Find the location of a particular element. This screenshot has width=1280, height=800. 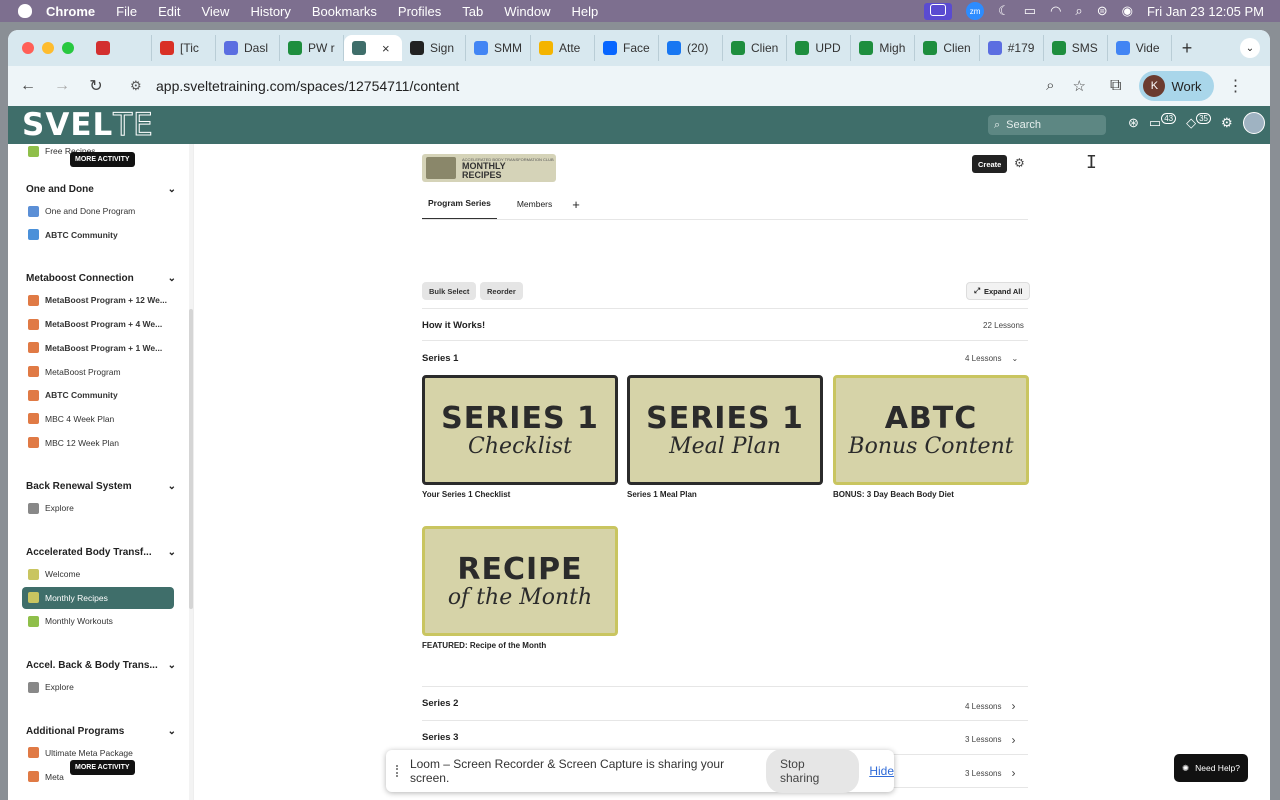

forward-button: → is located at coordinates (62, 86).